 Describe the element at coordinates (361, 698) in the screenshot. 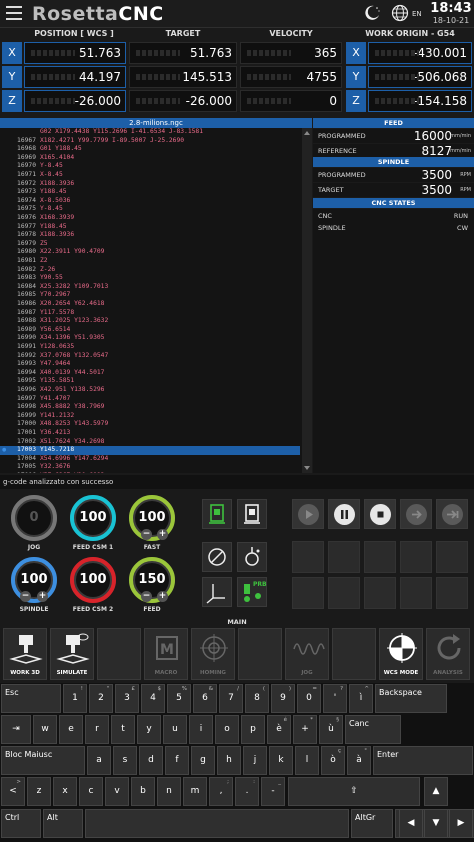

I see `key-ì: ì ^` at that location.